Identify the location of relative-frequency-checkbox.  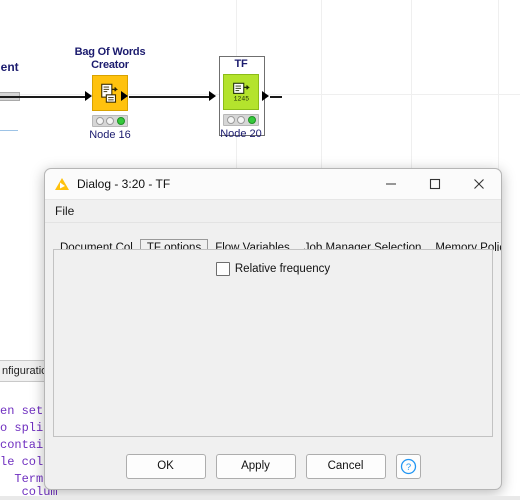
(222, 269).